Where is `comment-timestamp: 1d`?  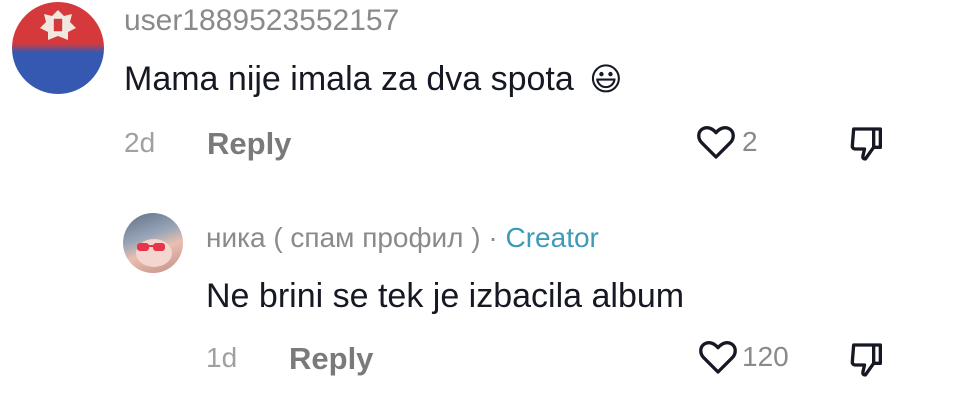
comment-timestamp: 1d is located at coordinates (222, 357).